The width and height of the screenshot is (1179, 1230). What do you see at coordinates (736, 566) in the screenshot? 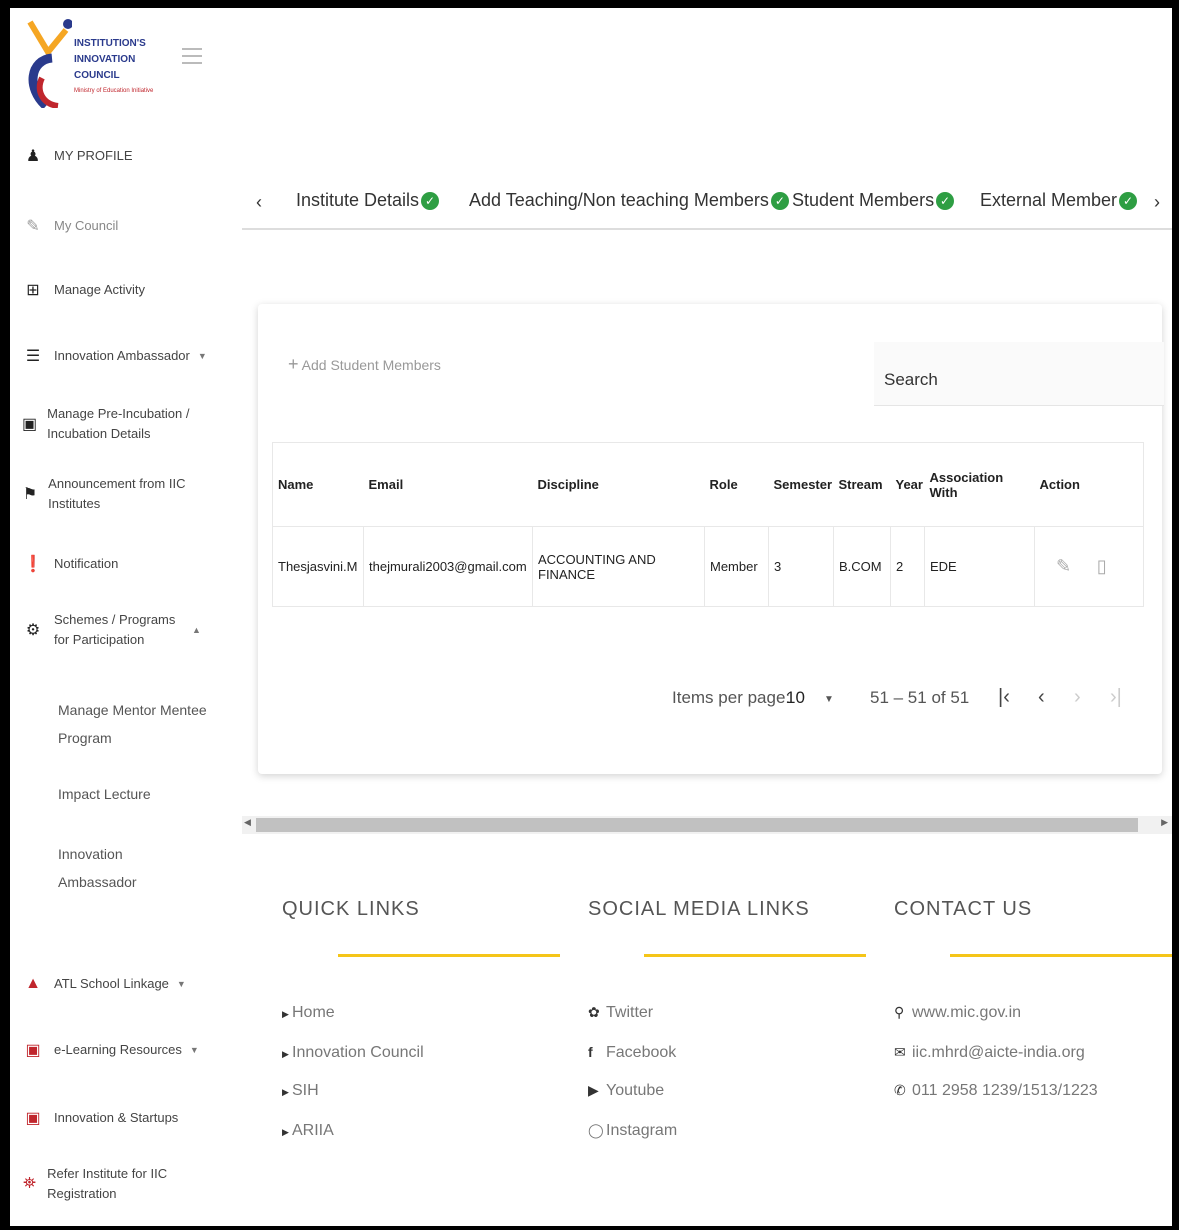
I see `cell-role: Member` at bounding box center [736, 566].